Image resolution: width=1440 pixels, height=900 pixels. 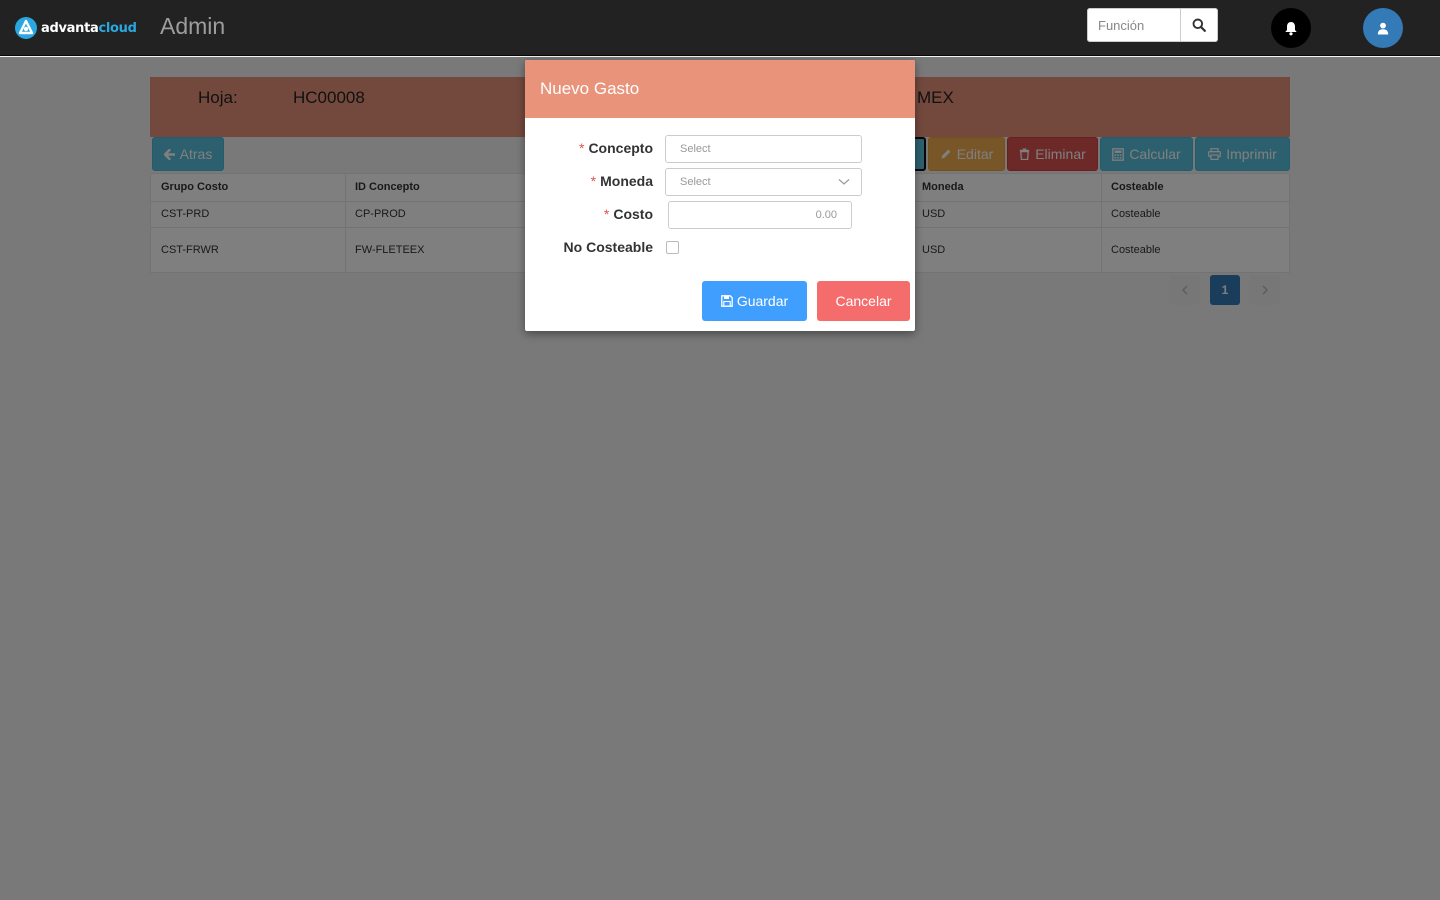 I want to click on user-menu-button, so click(x=1383, y=28).